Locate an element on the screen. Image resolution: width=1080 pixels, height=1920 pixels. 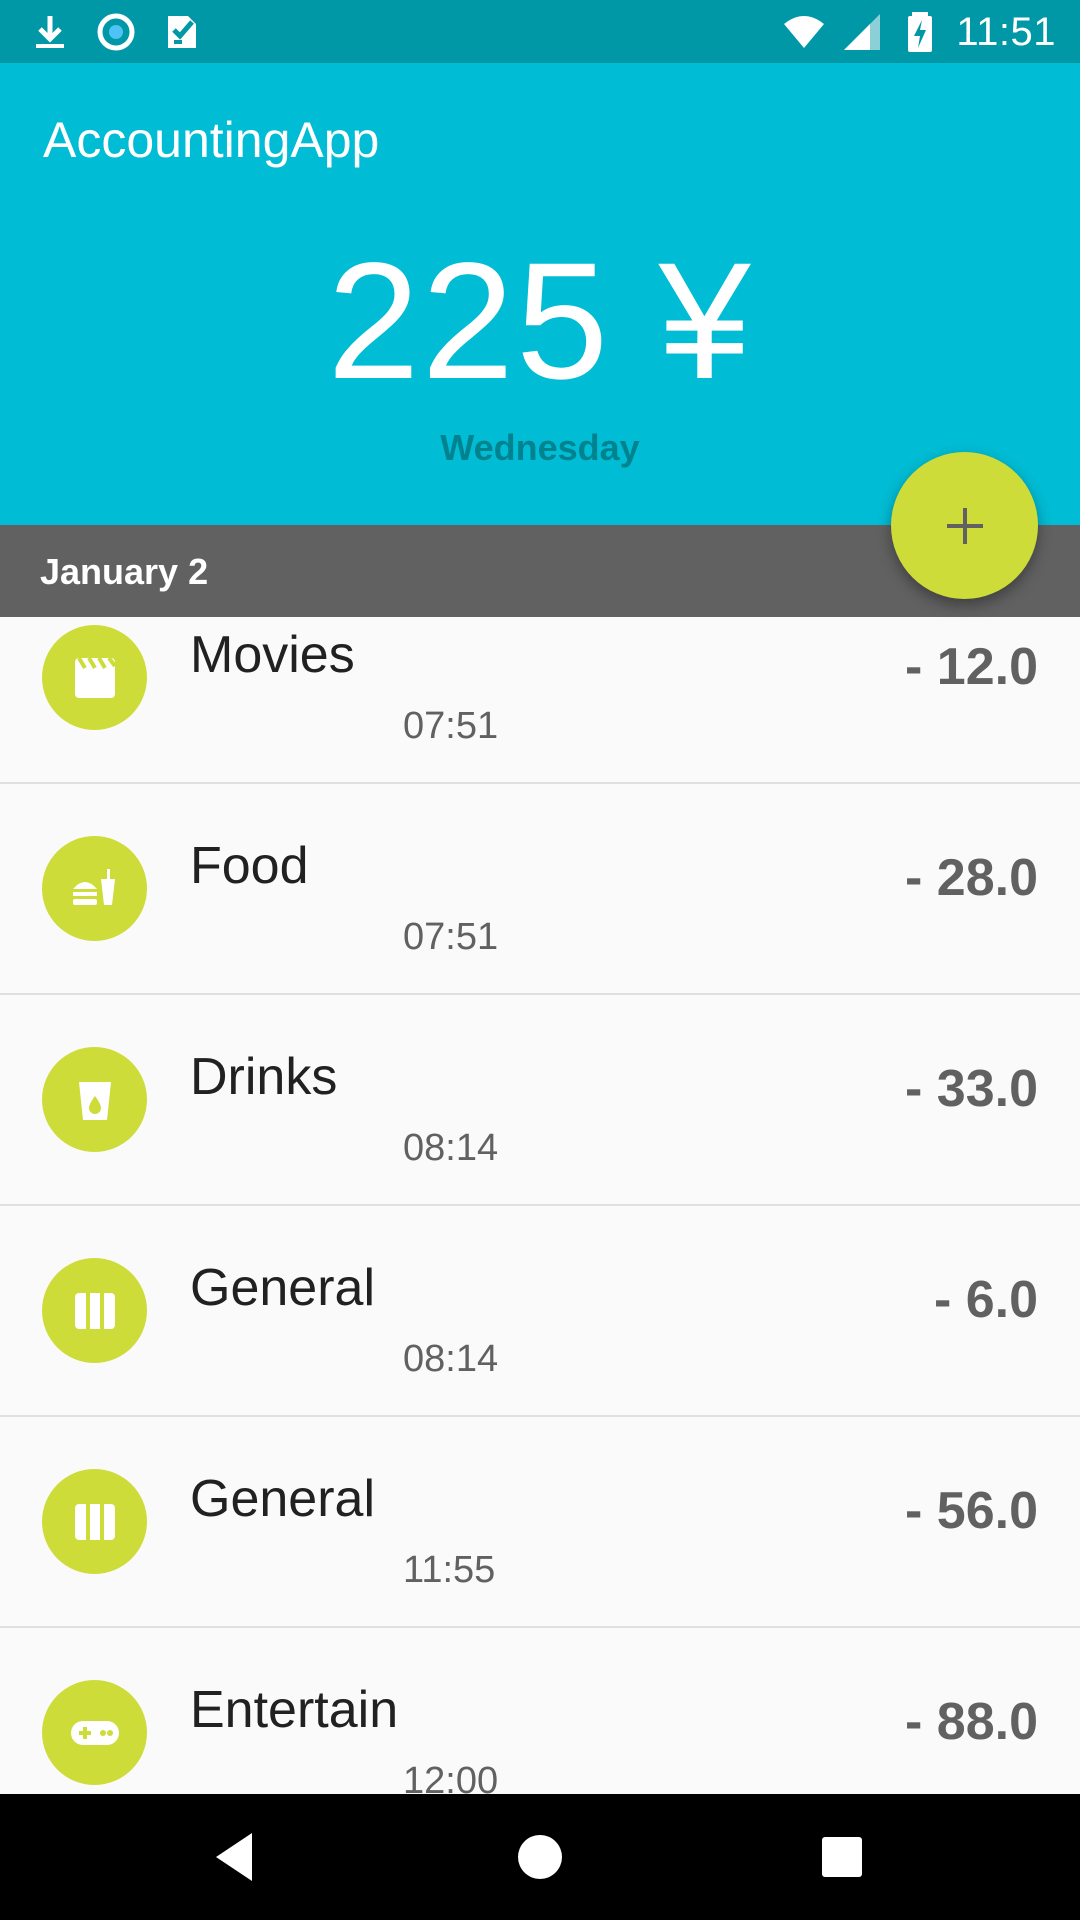
status-bar: 11:51 is located at coordinates (540, 31).